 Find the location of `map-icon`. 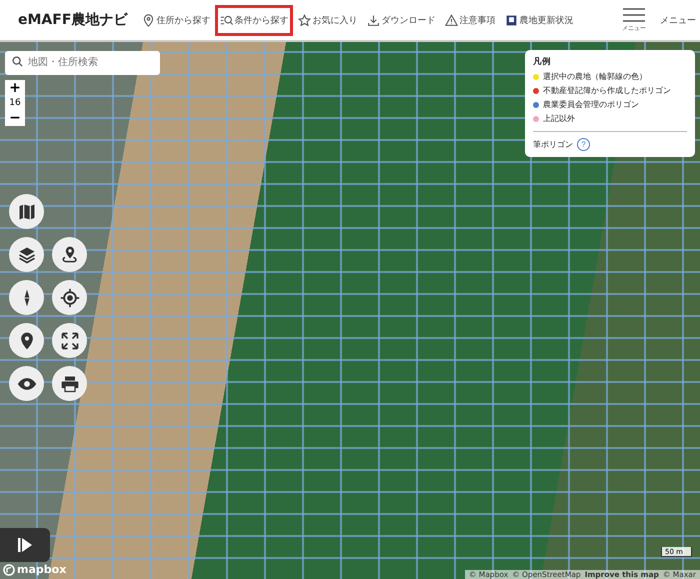

map-icon is located at coordinates (26, 211).